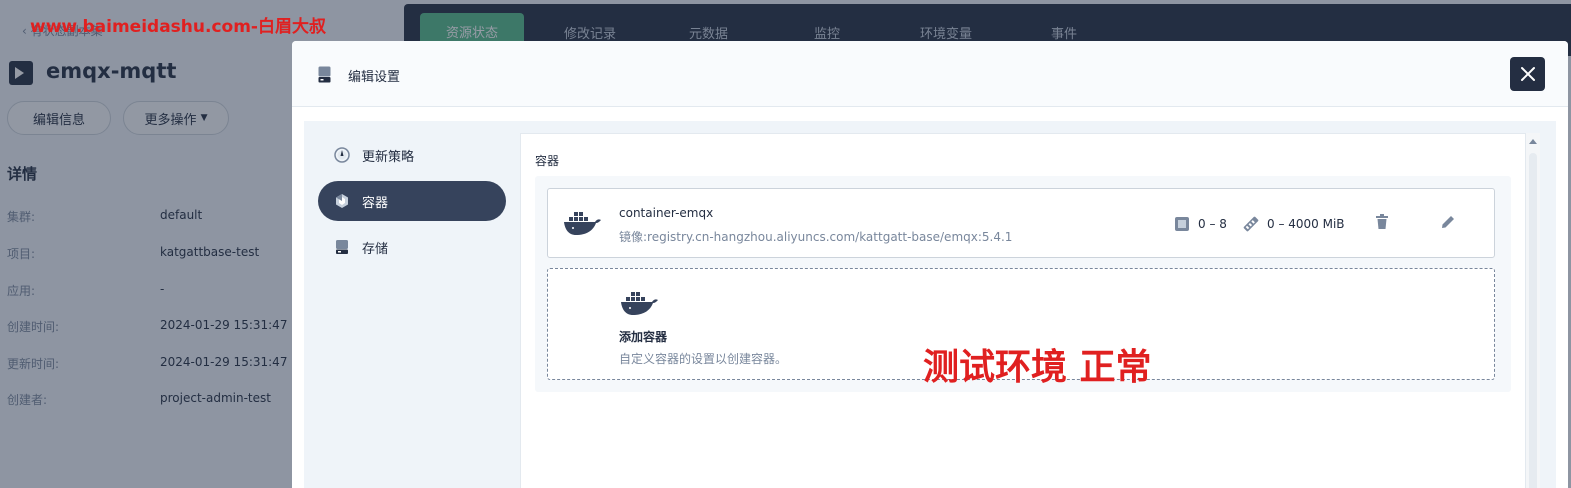 This screenshot has width=1571, height=488. I want to click on container-name: container-emqx, so click(666, 213).